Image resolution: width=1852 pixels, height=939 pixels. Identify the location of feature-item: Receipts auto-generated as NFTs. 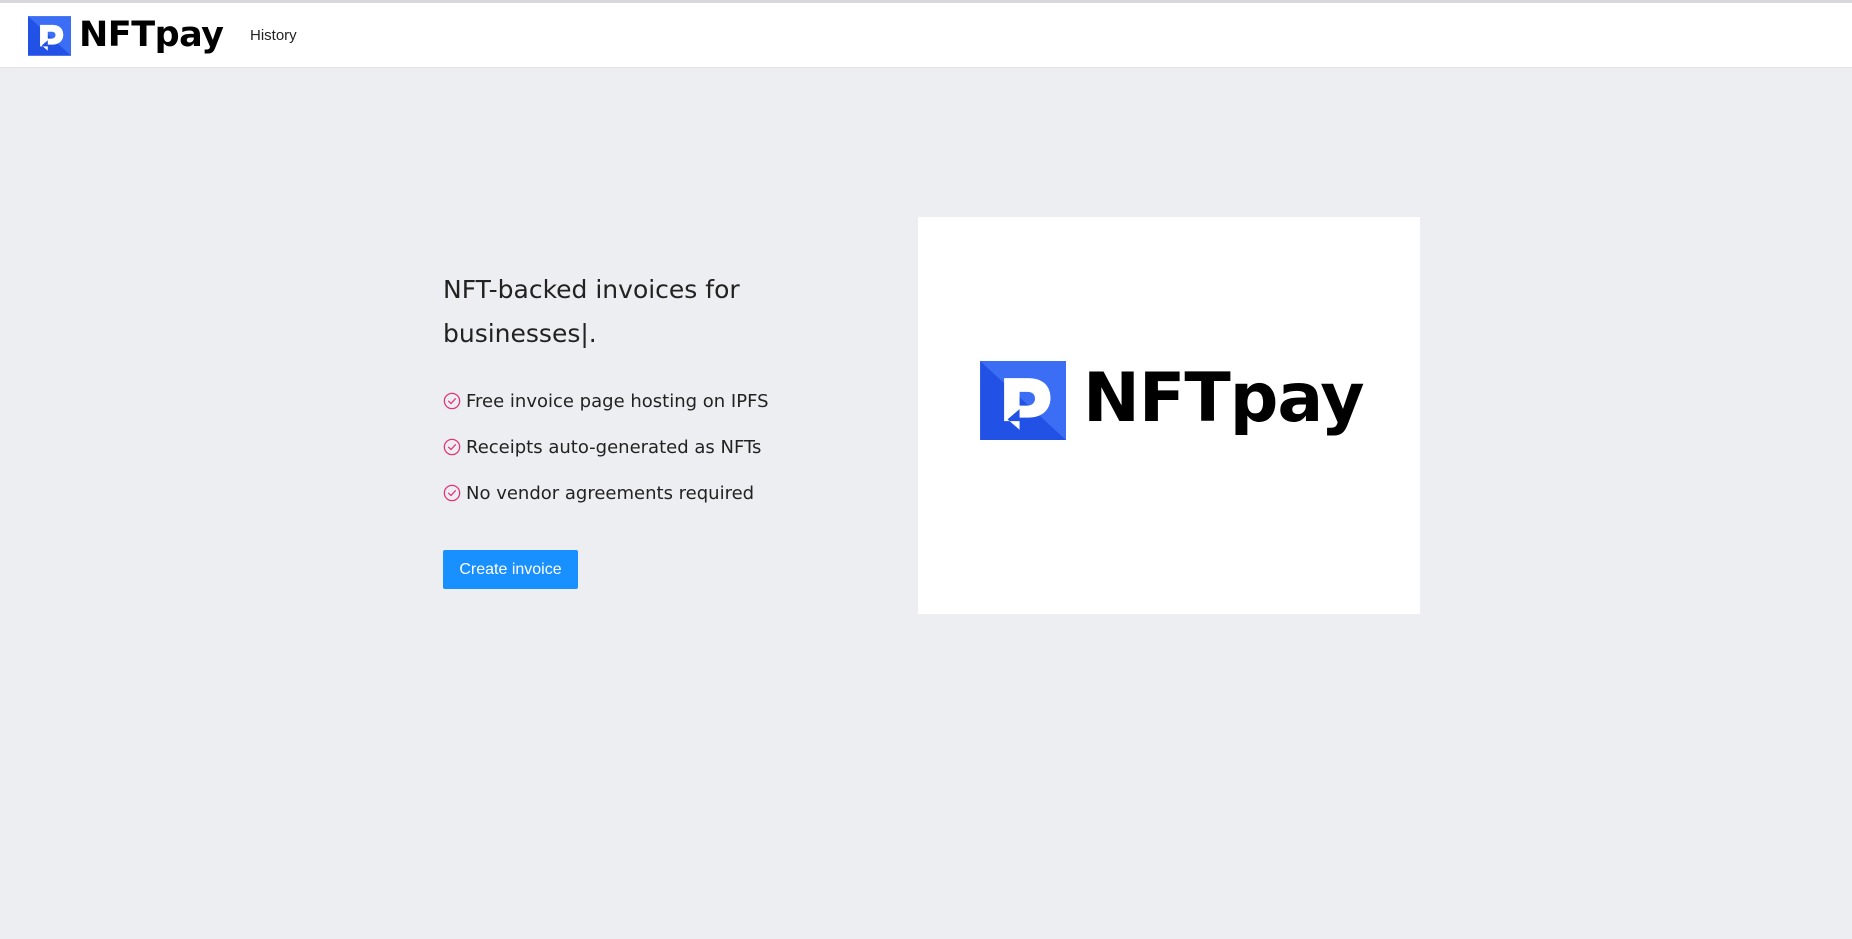
(623, 447).